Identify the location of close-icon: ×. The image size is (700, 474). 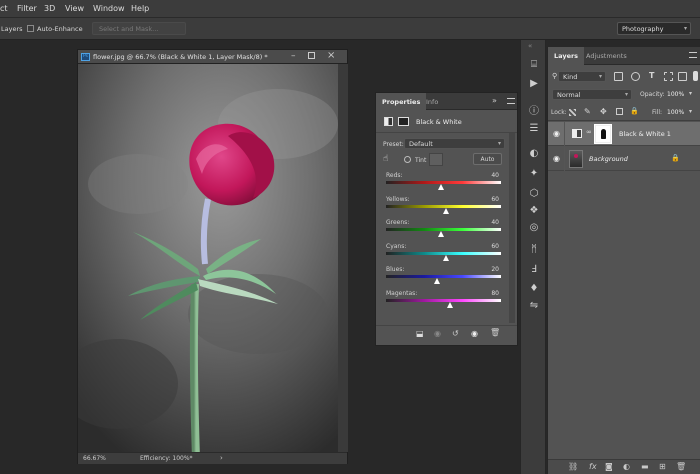
(331, 55).